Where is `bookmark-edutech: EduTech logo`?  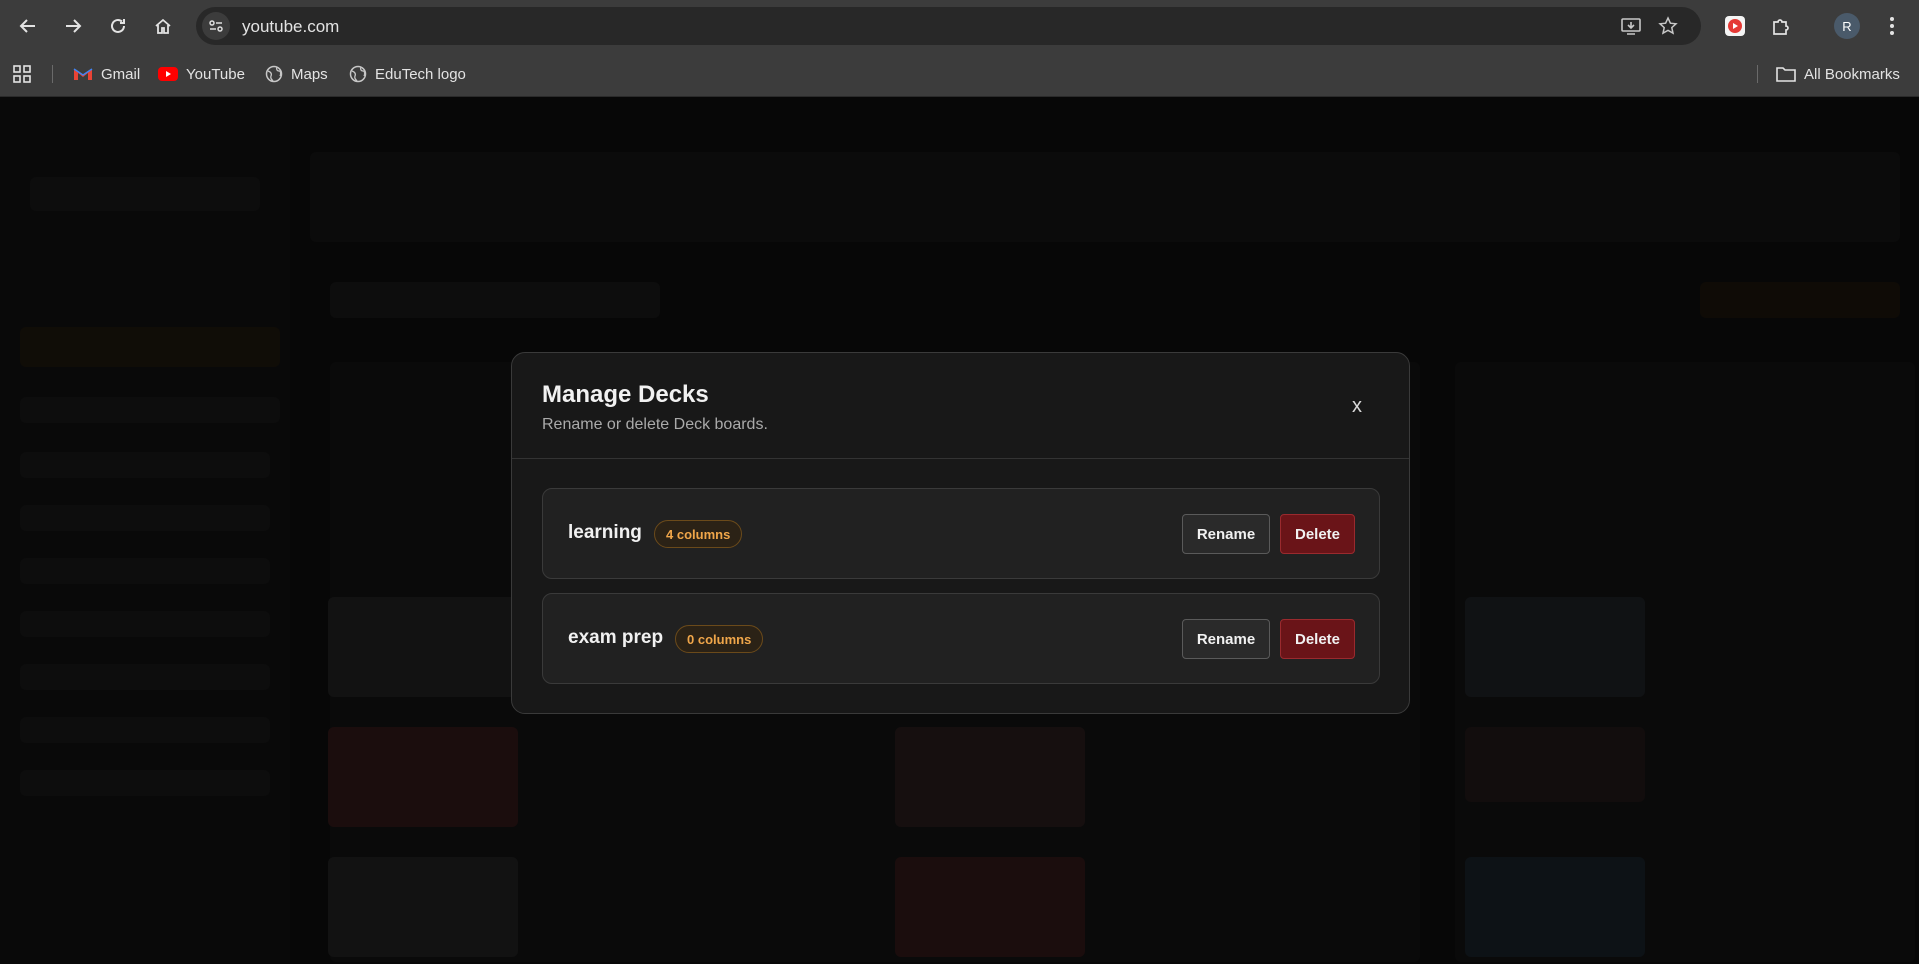 bookmark-edutech: EduTech logo is located at coordinates (407, 74).